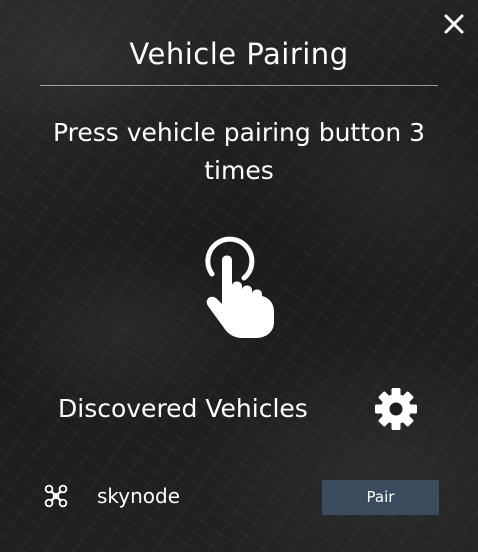  What do you see at coordinates (239, 85) in the screenshot?
I see `title-divider` at bounding box center [239, 85].